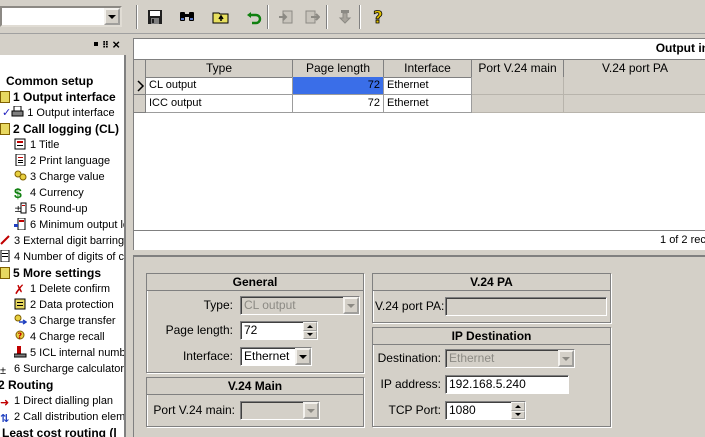  I want to click on tree-item-call-distribution: ⇅ 2 Call distribution eleme, so click(63, 417).